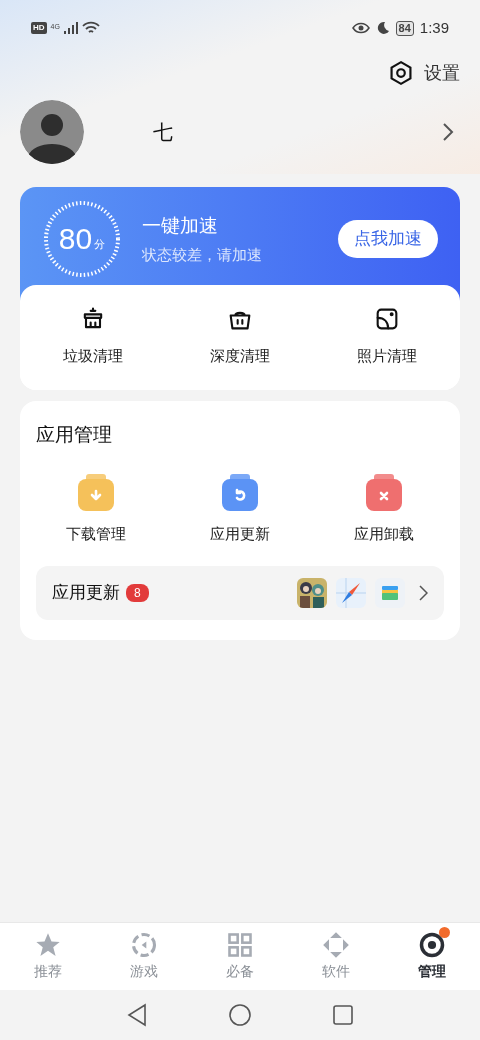 The width and height of the screenshot is (480, 1040). Describe the element at coordinates (137, 1015) in the screenshot. I see `back-icon` at that location.